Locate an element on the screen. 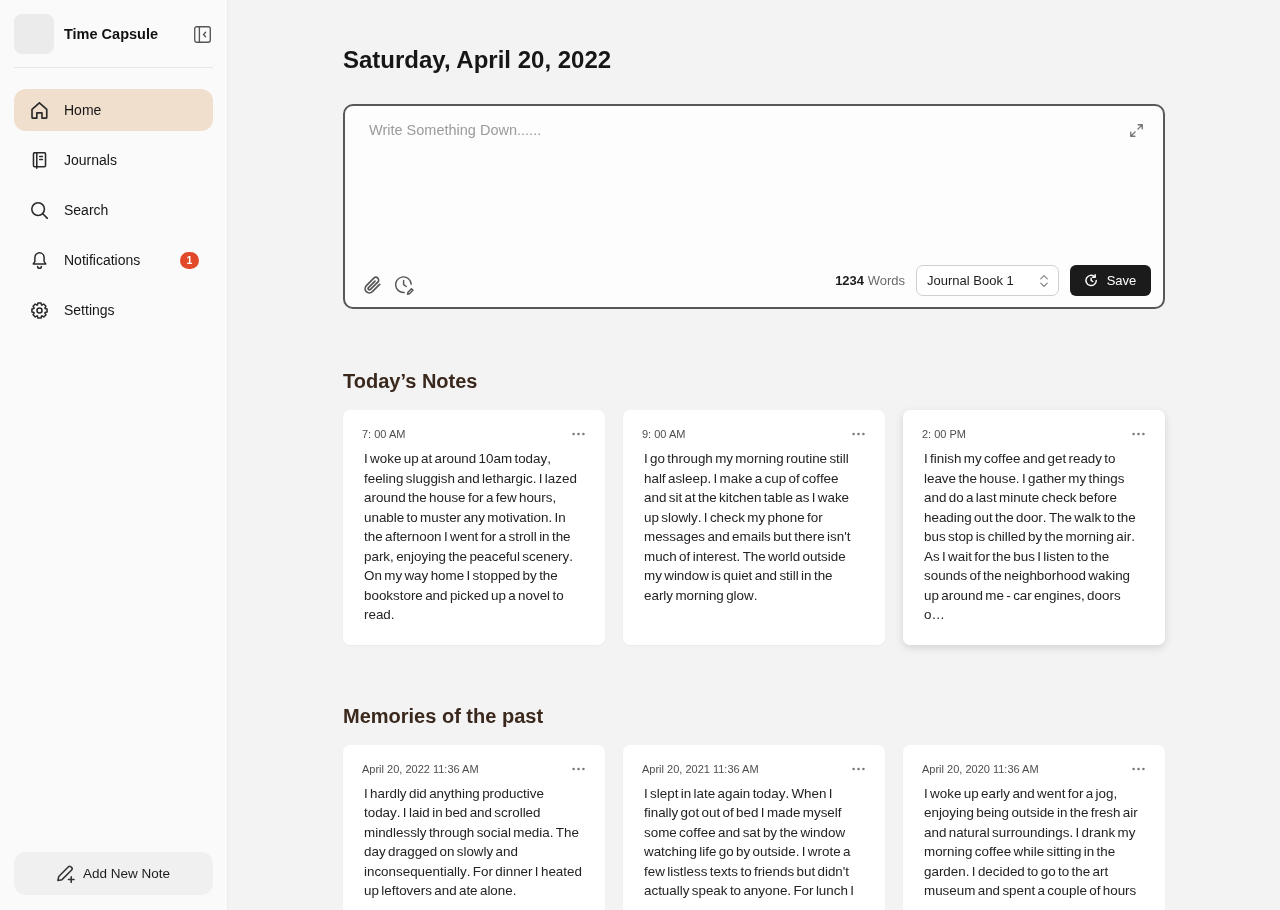  section-title: Memories of the past is located at coordinates (444, 715).